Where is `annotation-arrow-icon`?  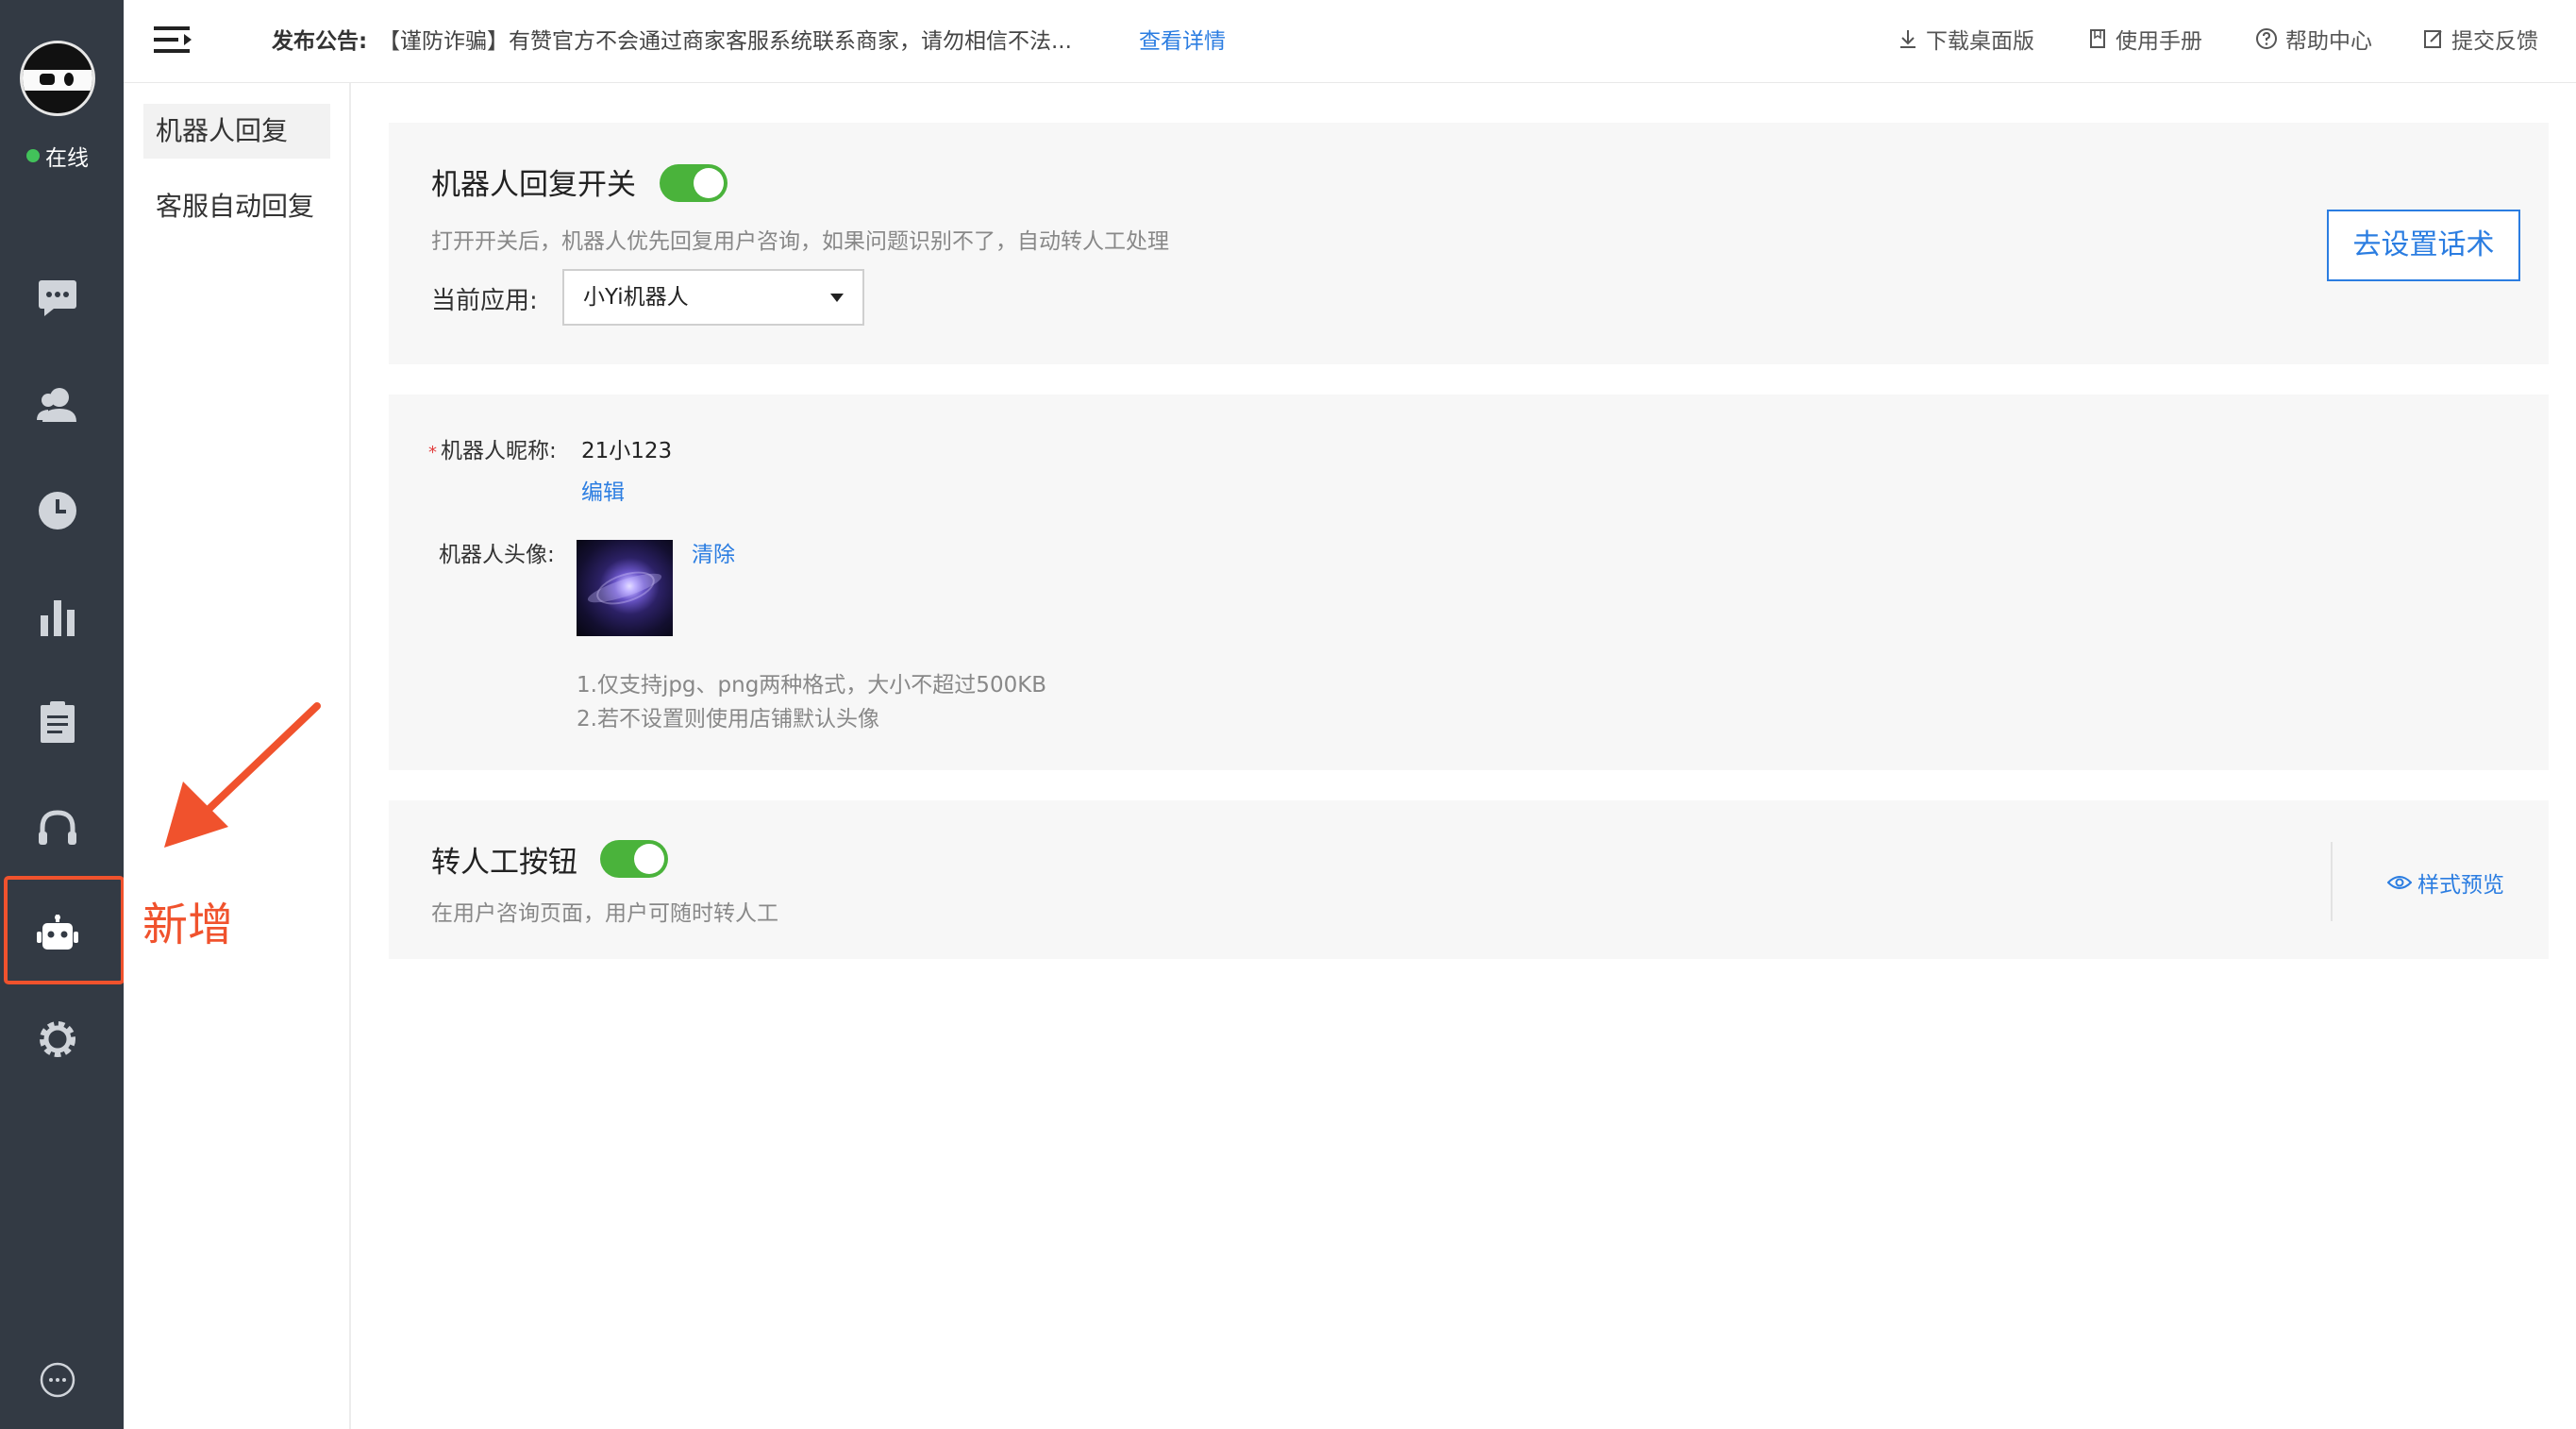 annotation-arrow-icon is located at coordinates (242, 775).